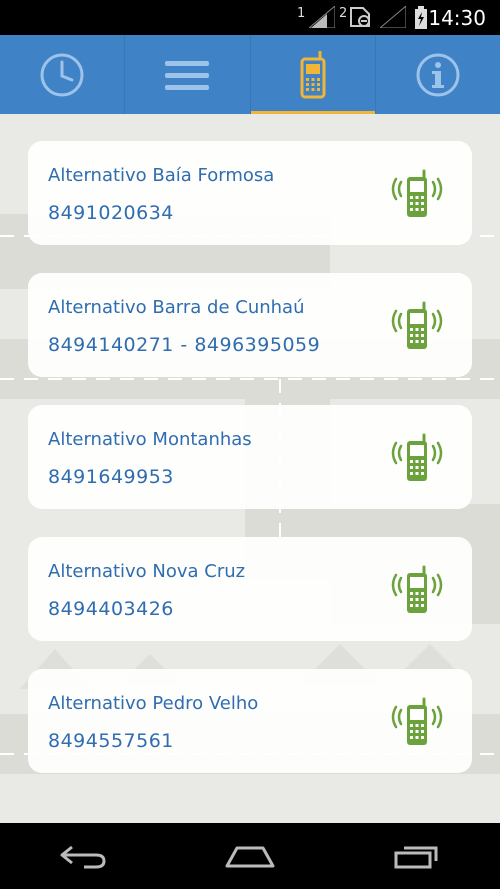 The image size is (500, 889). Describe the element at coordinates (153, 703) in the screenshot. I see `contact-name: Alternativo Pedro Velho` at that location.